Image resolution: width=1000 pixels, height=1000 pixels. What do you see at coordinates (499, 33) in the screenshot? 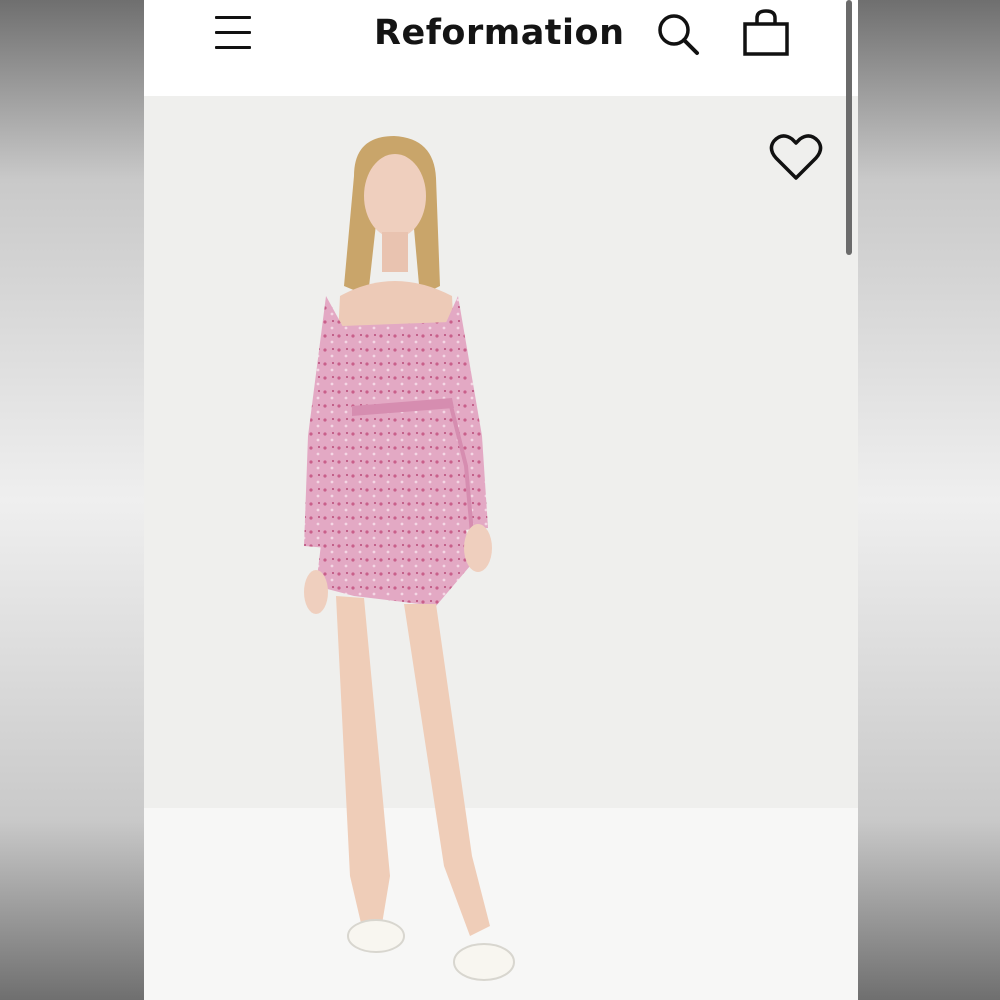
I see `brand-logo: Reformation` at bounding box center [499, 33].